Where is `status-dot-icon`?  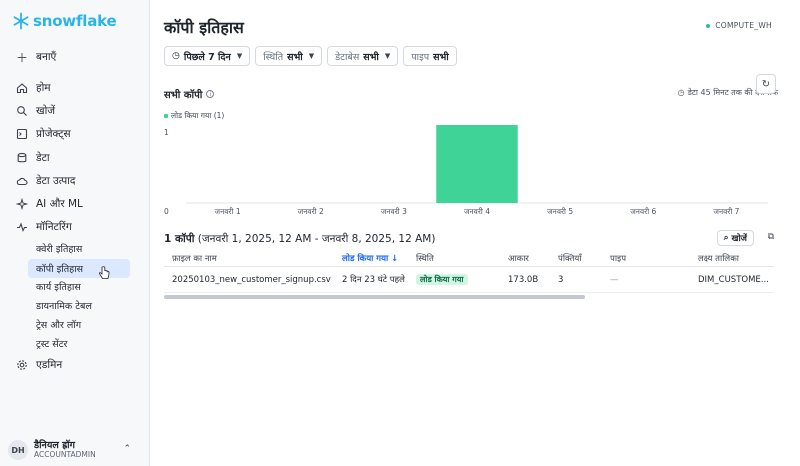 status-dot-icon is located at coordinates (708, 25).